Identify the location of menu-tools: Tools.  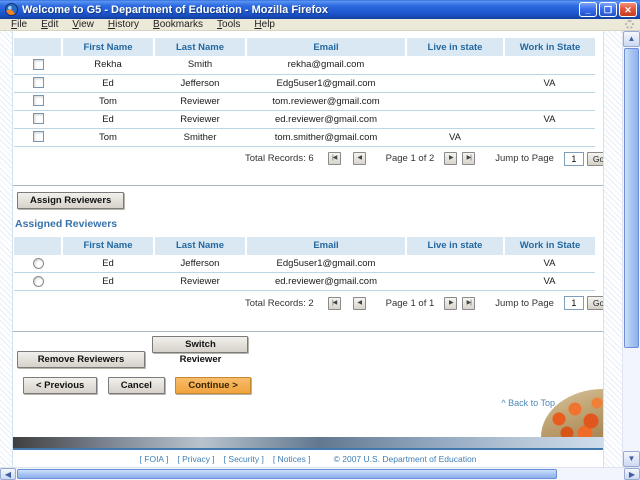
(228, 24).